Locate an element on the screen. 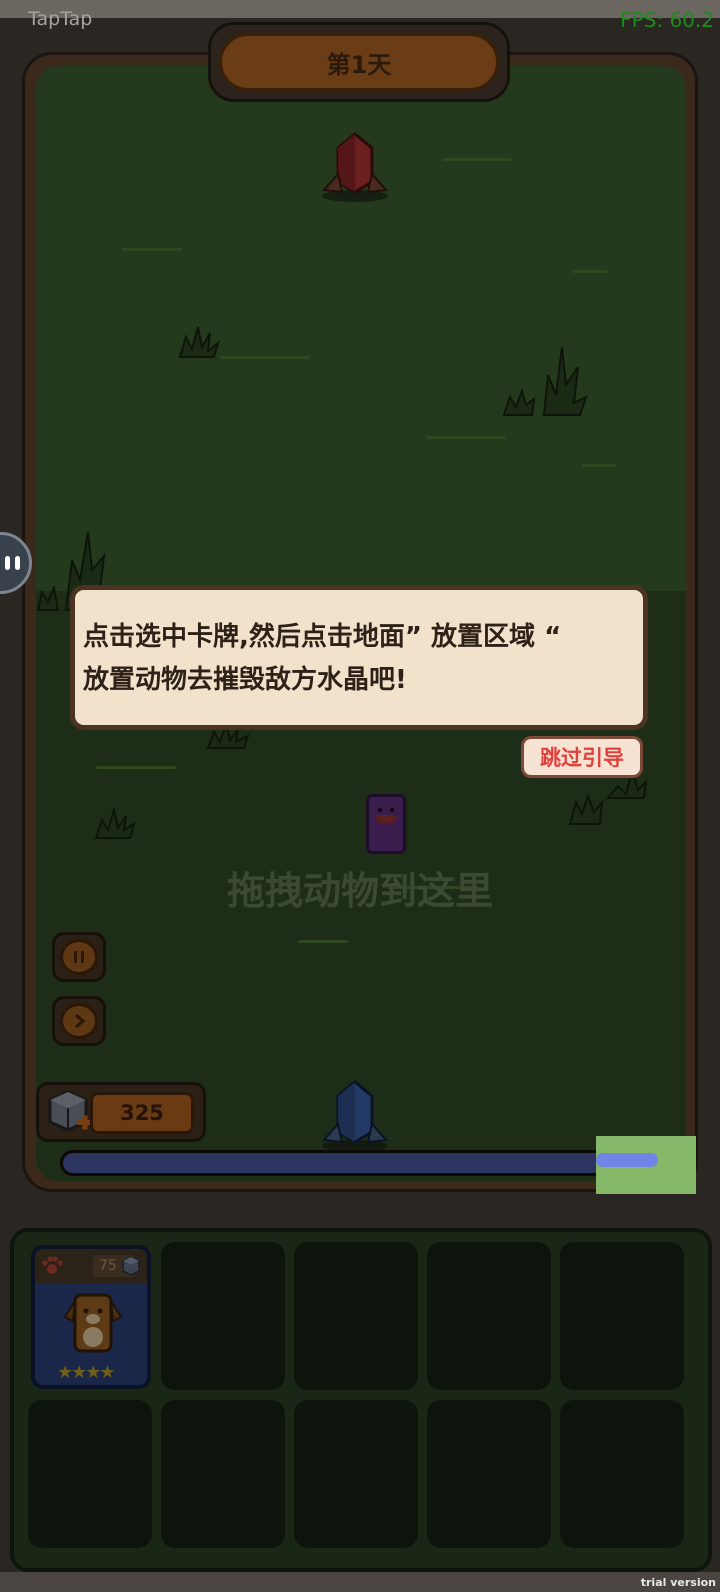  battle-progress-bar is located at coordinates (359, 1163).